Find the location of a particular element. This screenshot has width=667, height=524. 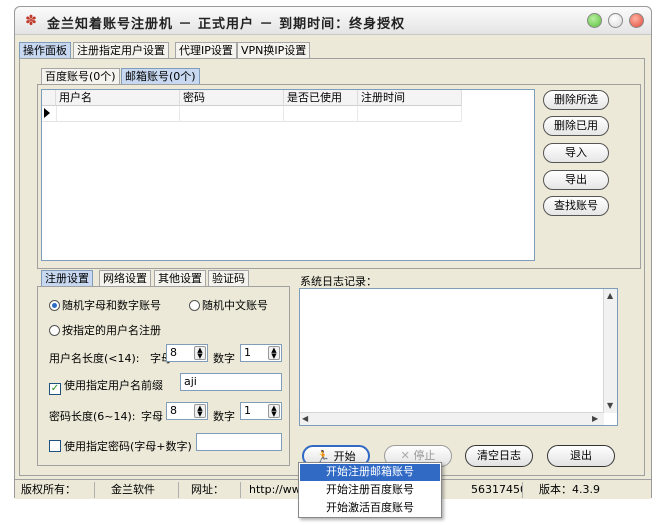

scroll-right-icon: ▶ is located at coordinates (595, 418).